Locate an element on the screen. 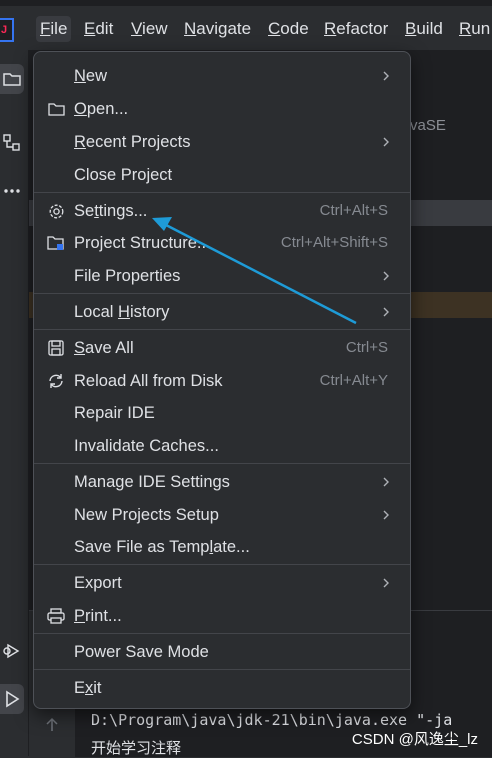 The width and height of the screenshot is (492, 758). project-structure-icon is located at coordinates (56, 243).